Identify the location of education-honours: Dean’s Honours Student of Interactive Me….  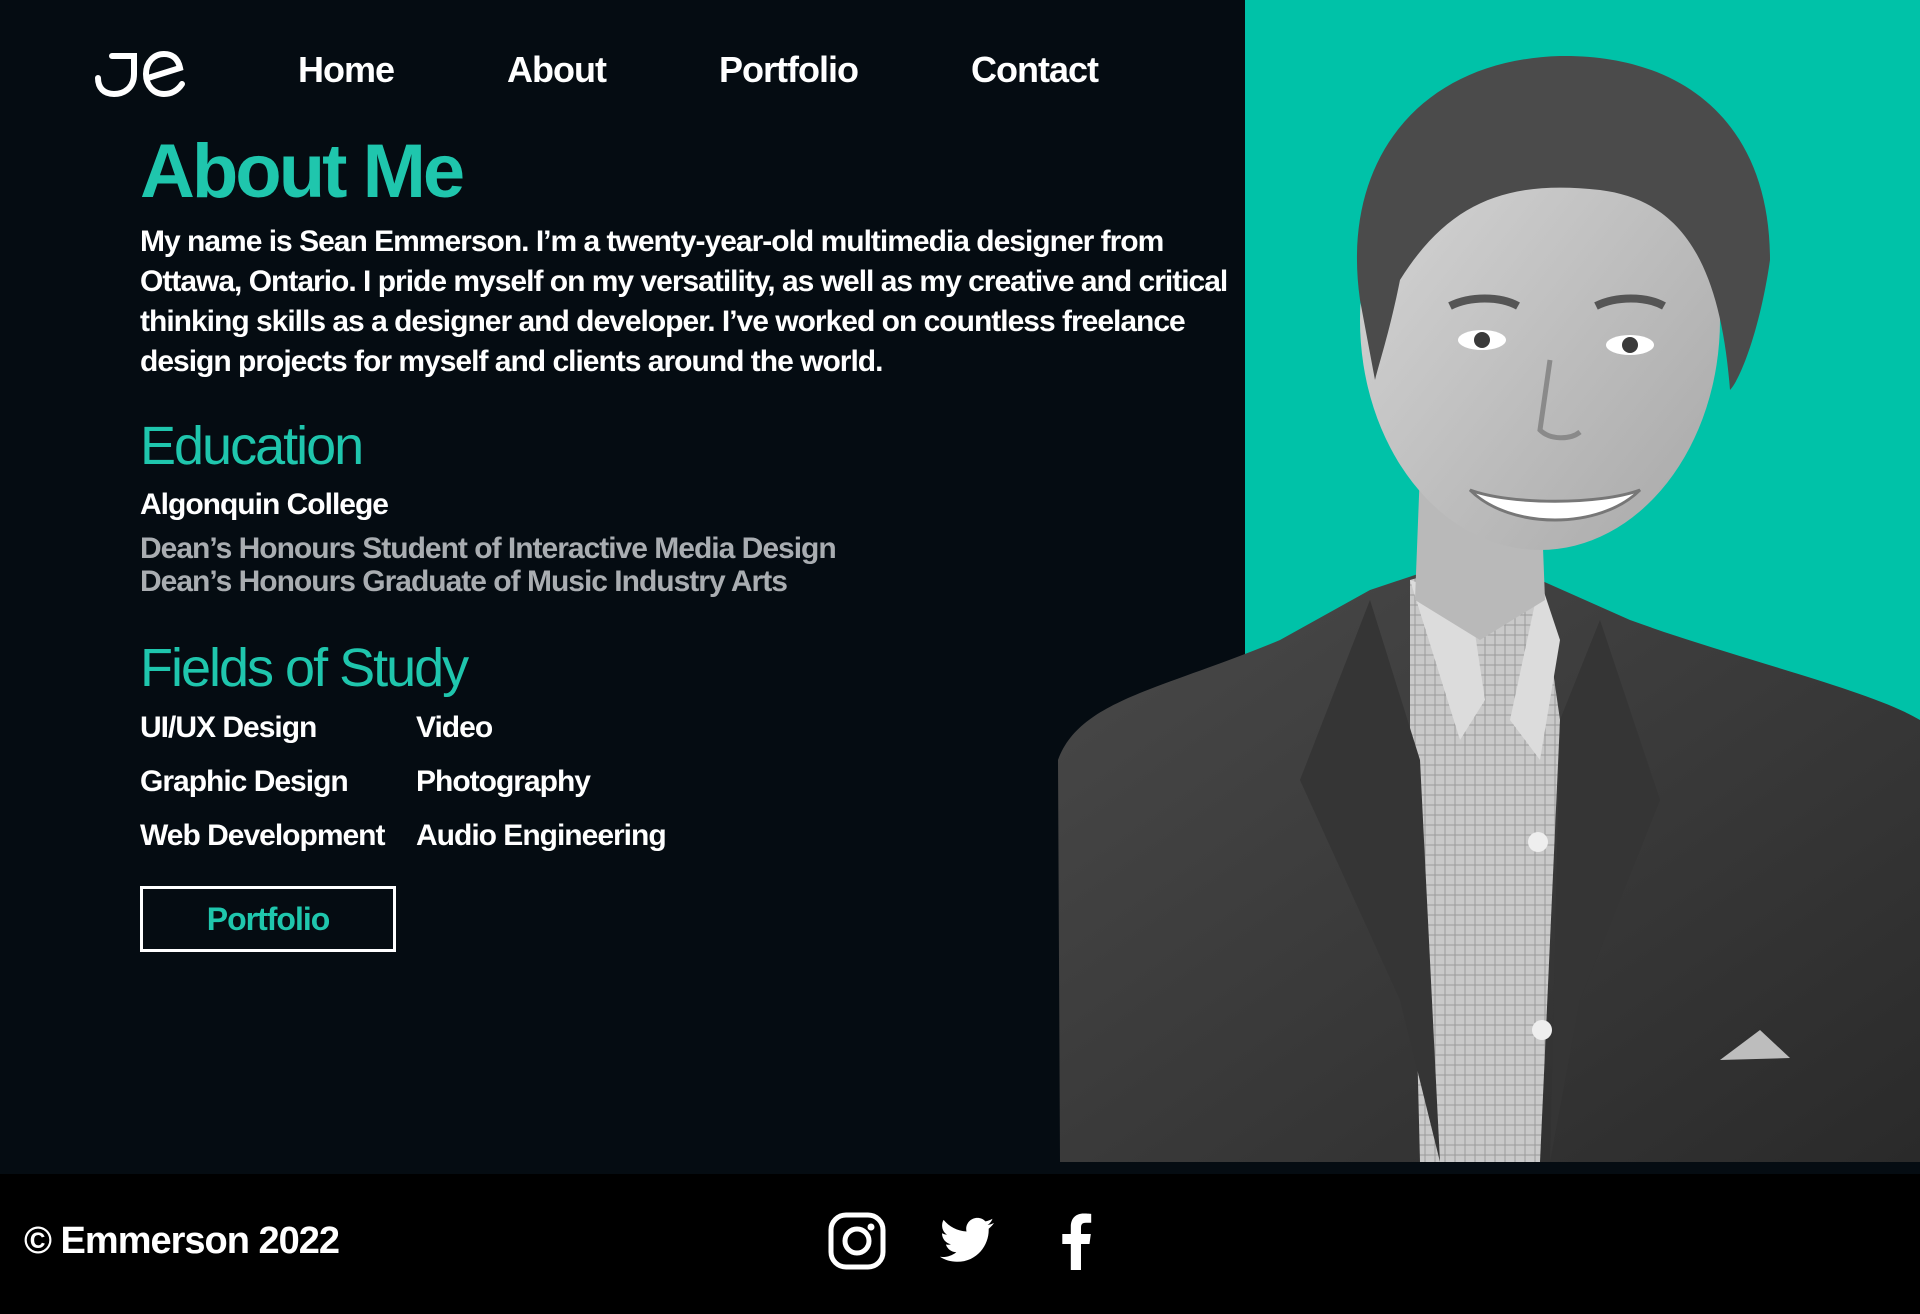
(690, 565).